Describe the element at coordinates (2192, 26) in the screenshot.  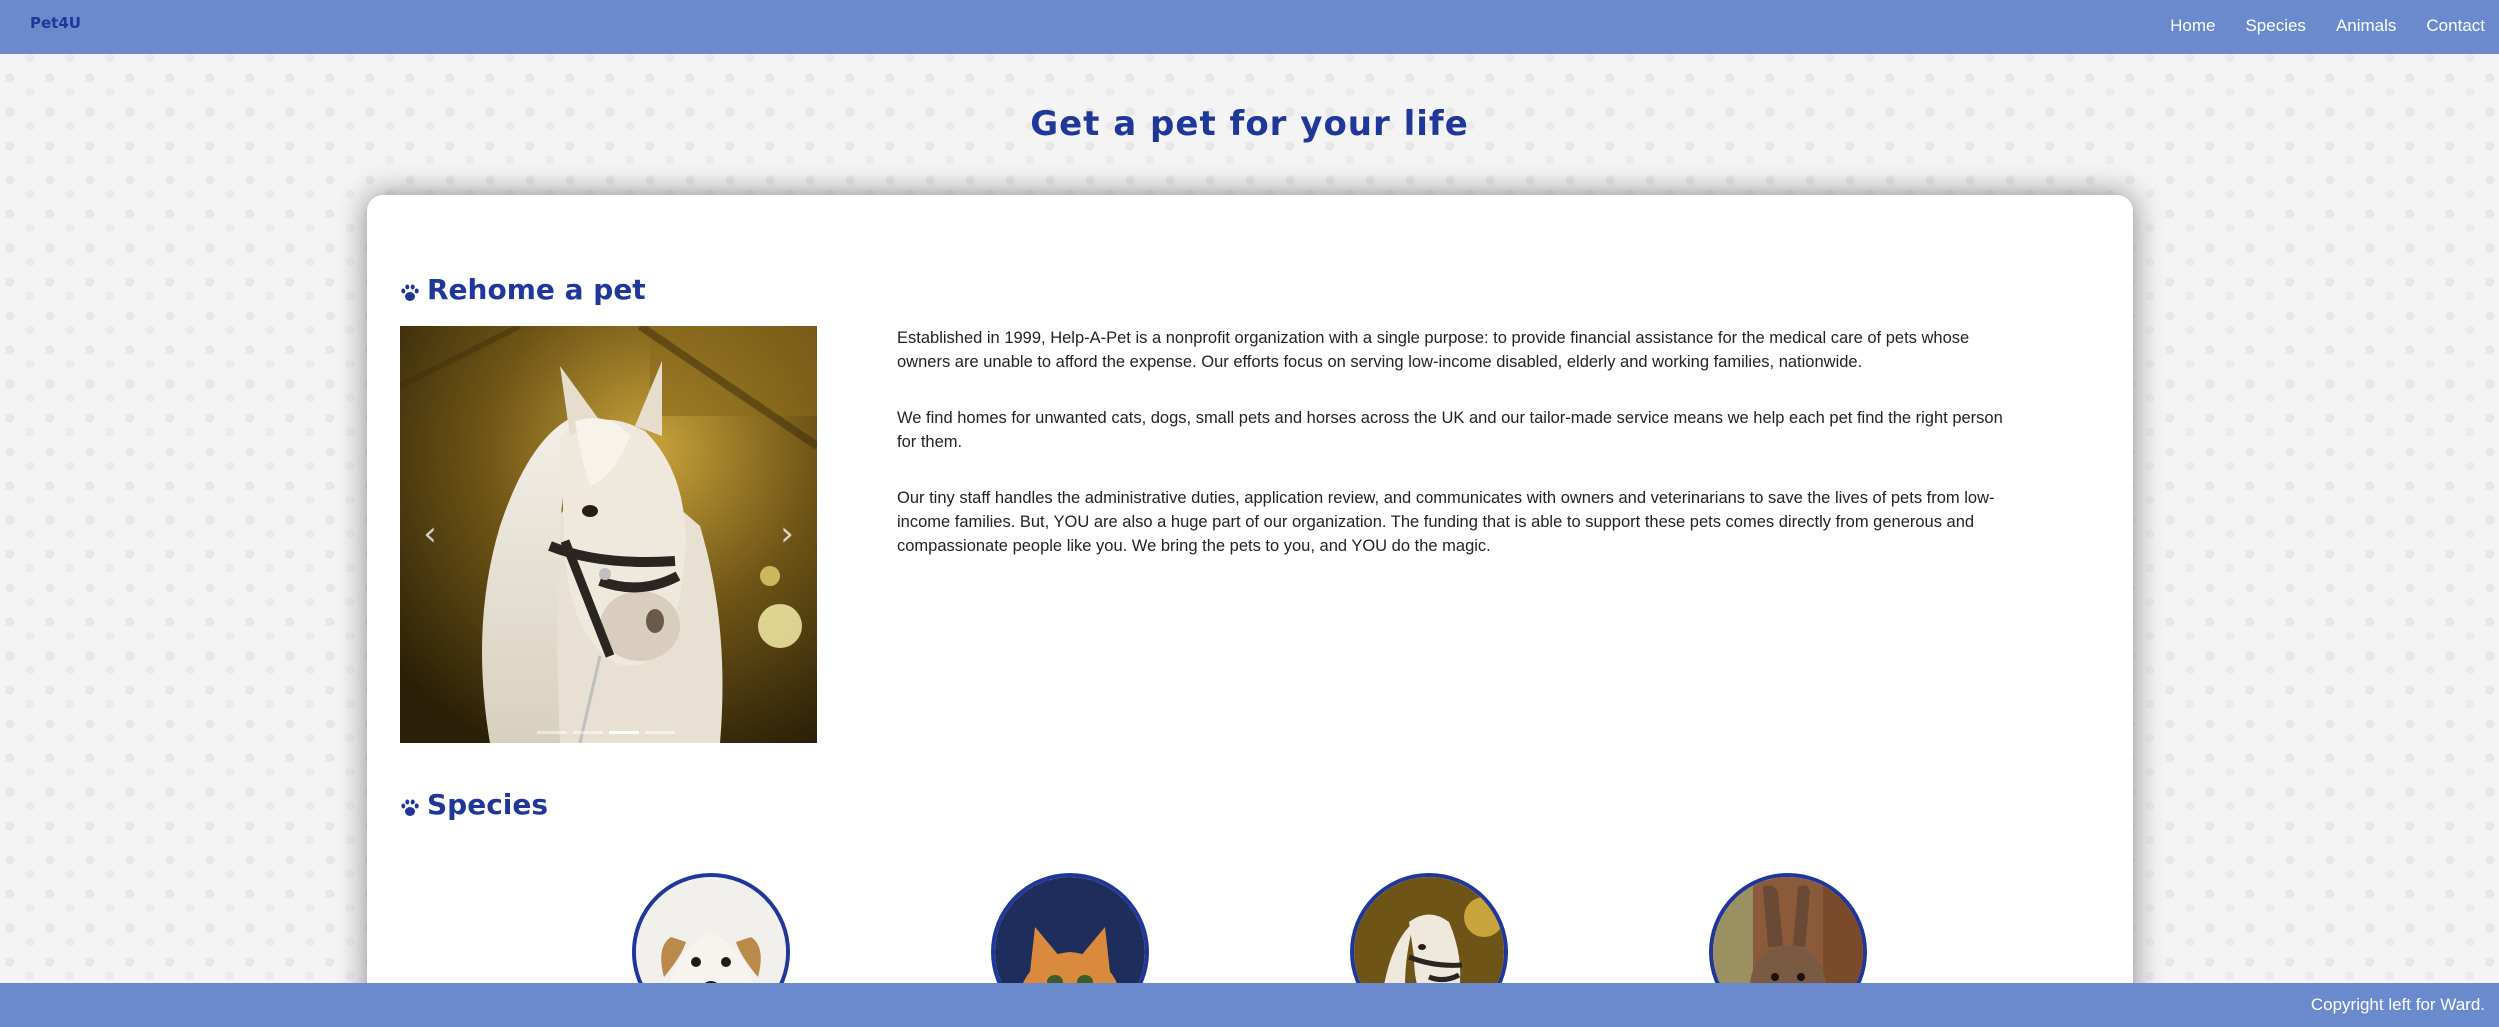
I see `nav-link-home: Home` at that location.